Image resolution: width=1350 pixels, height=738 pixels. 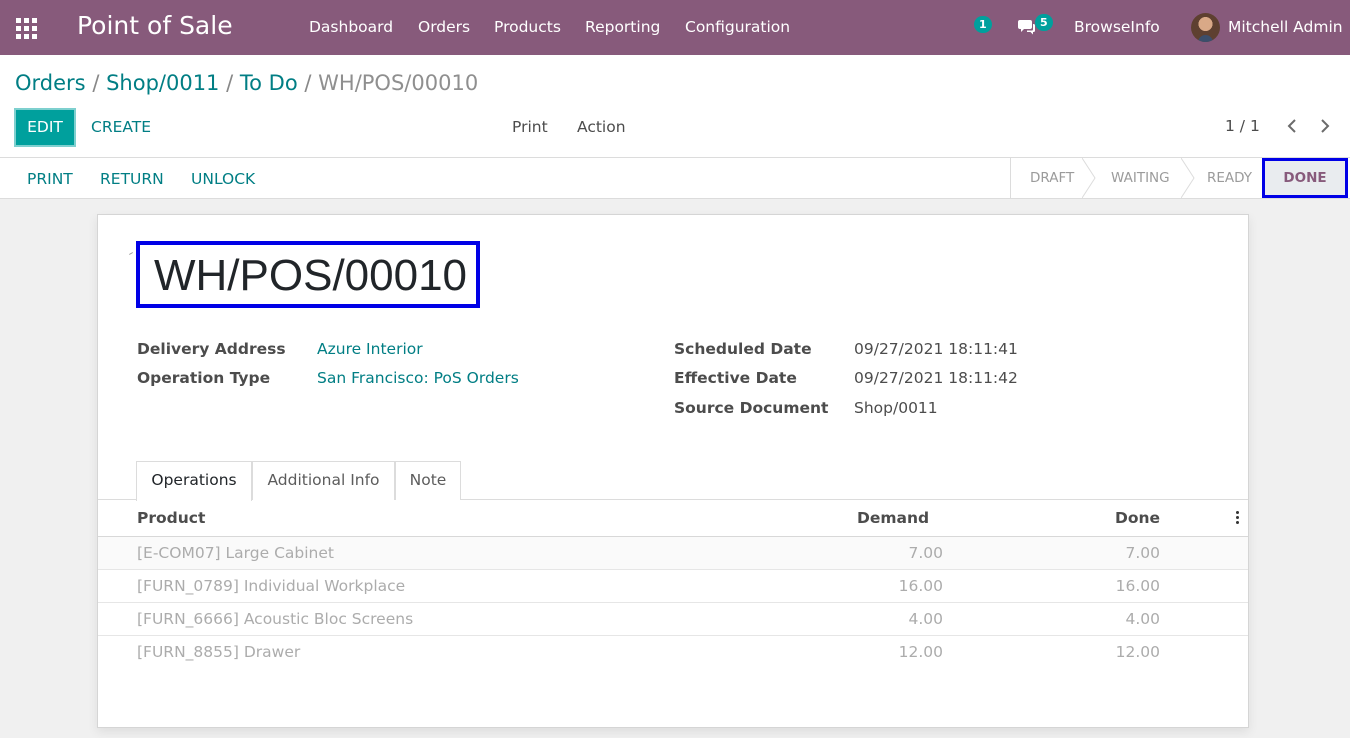 I want to click on breadcrumb-orders: Orders, so click(x=50, y=83).